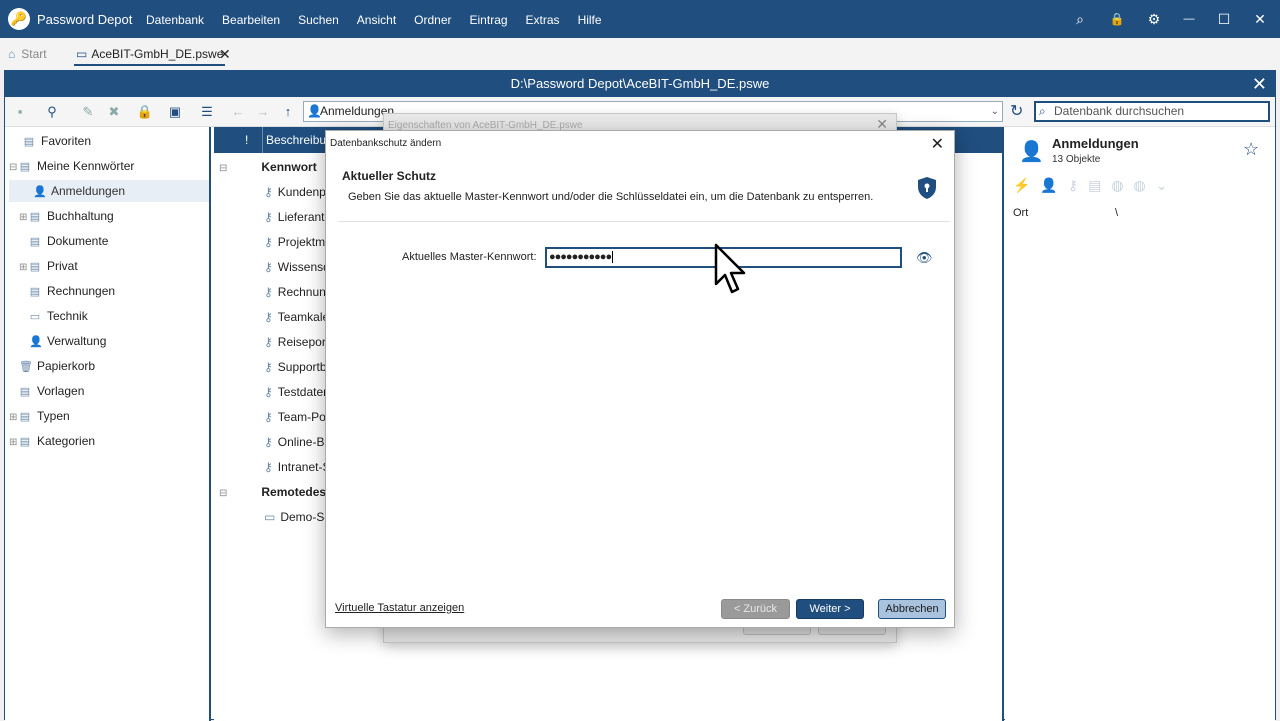 This screenshot has width=1280, height=721. Describe the element at coordinates (207, 112) in the screenshot. I see `database-icon: ☰` at that location.